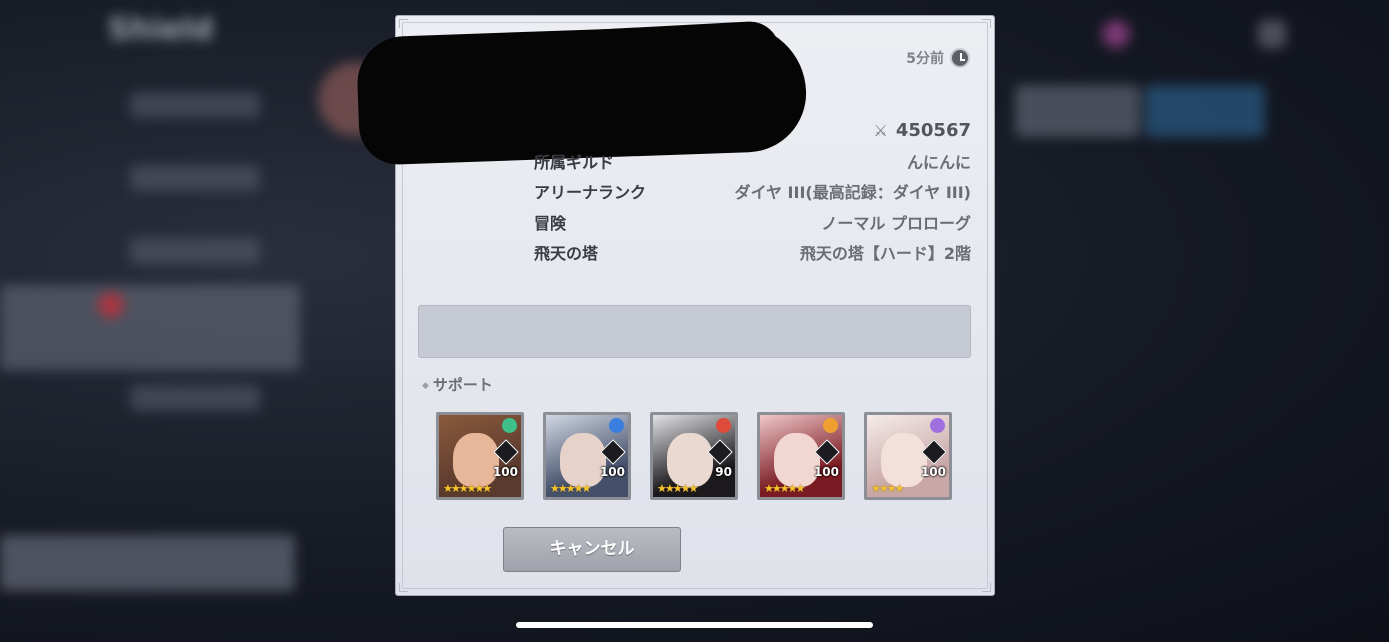 The height and width of the screenshot is (642, 1389). What do you see at coordinates (1272, 34) in the screenshot?
I see `bg-menu-icon` at bounding box center [1272, 34].